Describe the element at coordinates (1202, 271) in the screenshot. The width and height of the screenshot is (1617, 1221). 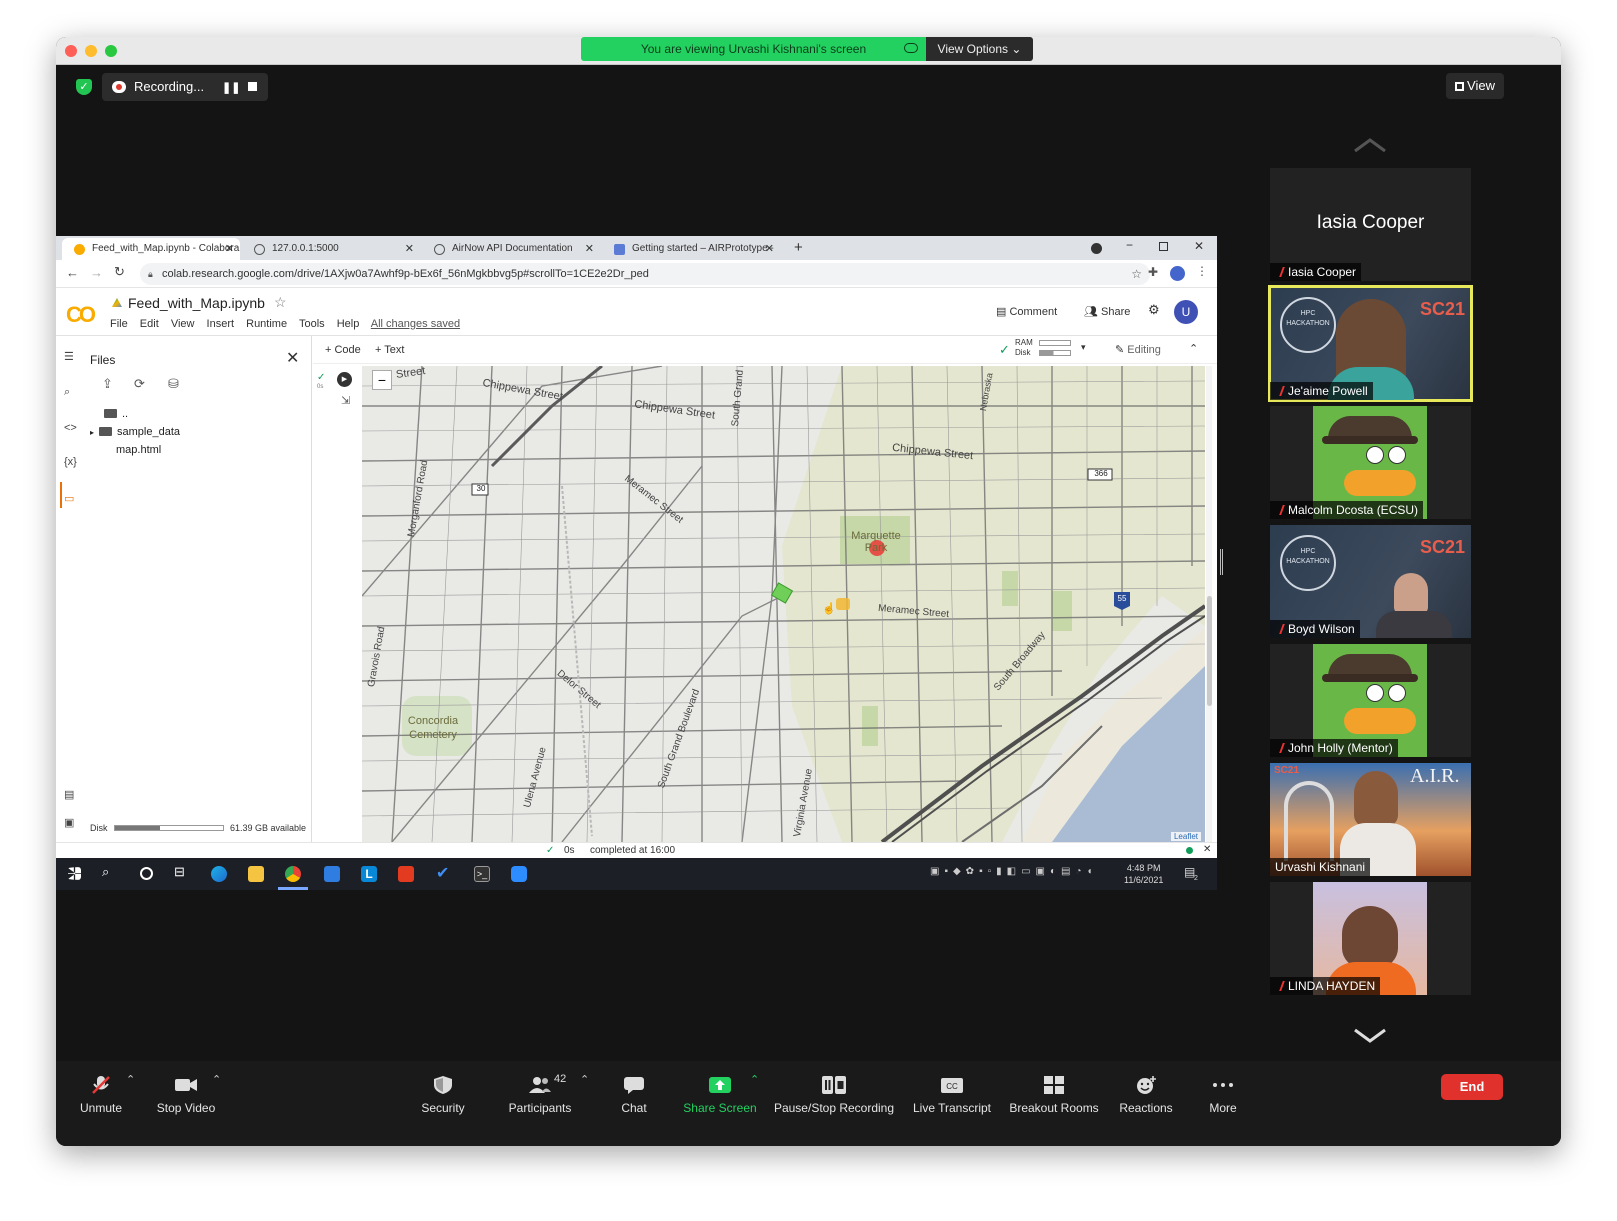
I see `browser-menu-icon: ⋮` at that location.